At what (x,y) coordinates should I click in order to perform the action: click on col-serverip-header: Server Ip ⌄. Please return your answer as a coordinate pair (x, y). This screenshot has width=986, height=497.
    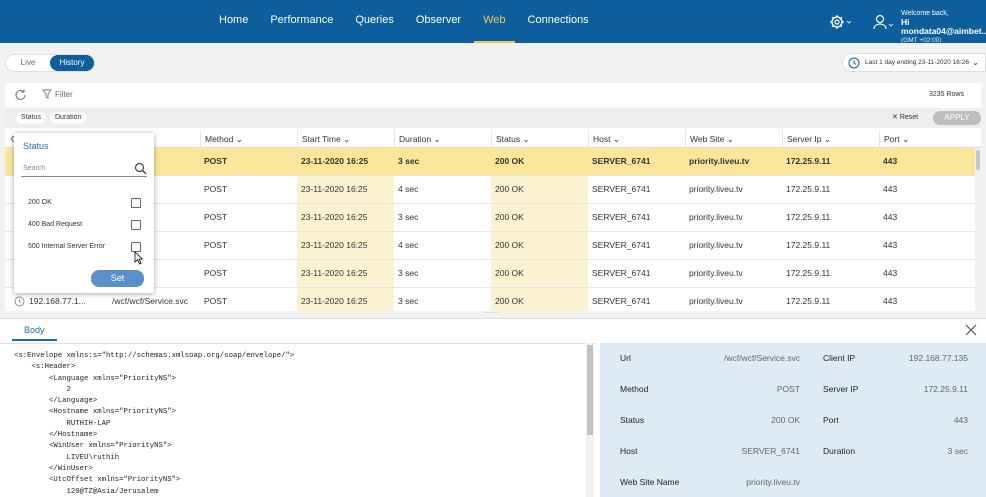
    Looking at the image, I should click on (830, 139).